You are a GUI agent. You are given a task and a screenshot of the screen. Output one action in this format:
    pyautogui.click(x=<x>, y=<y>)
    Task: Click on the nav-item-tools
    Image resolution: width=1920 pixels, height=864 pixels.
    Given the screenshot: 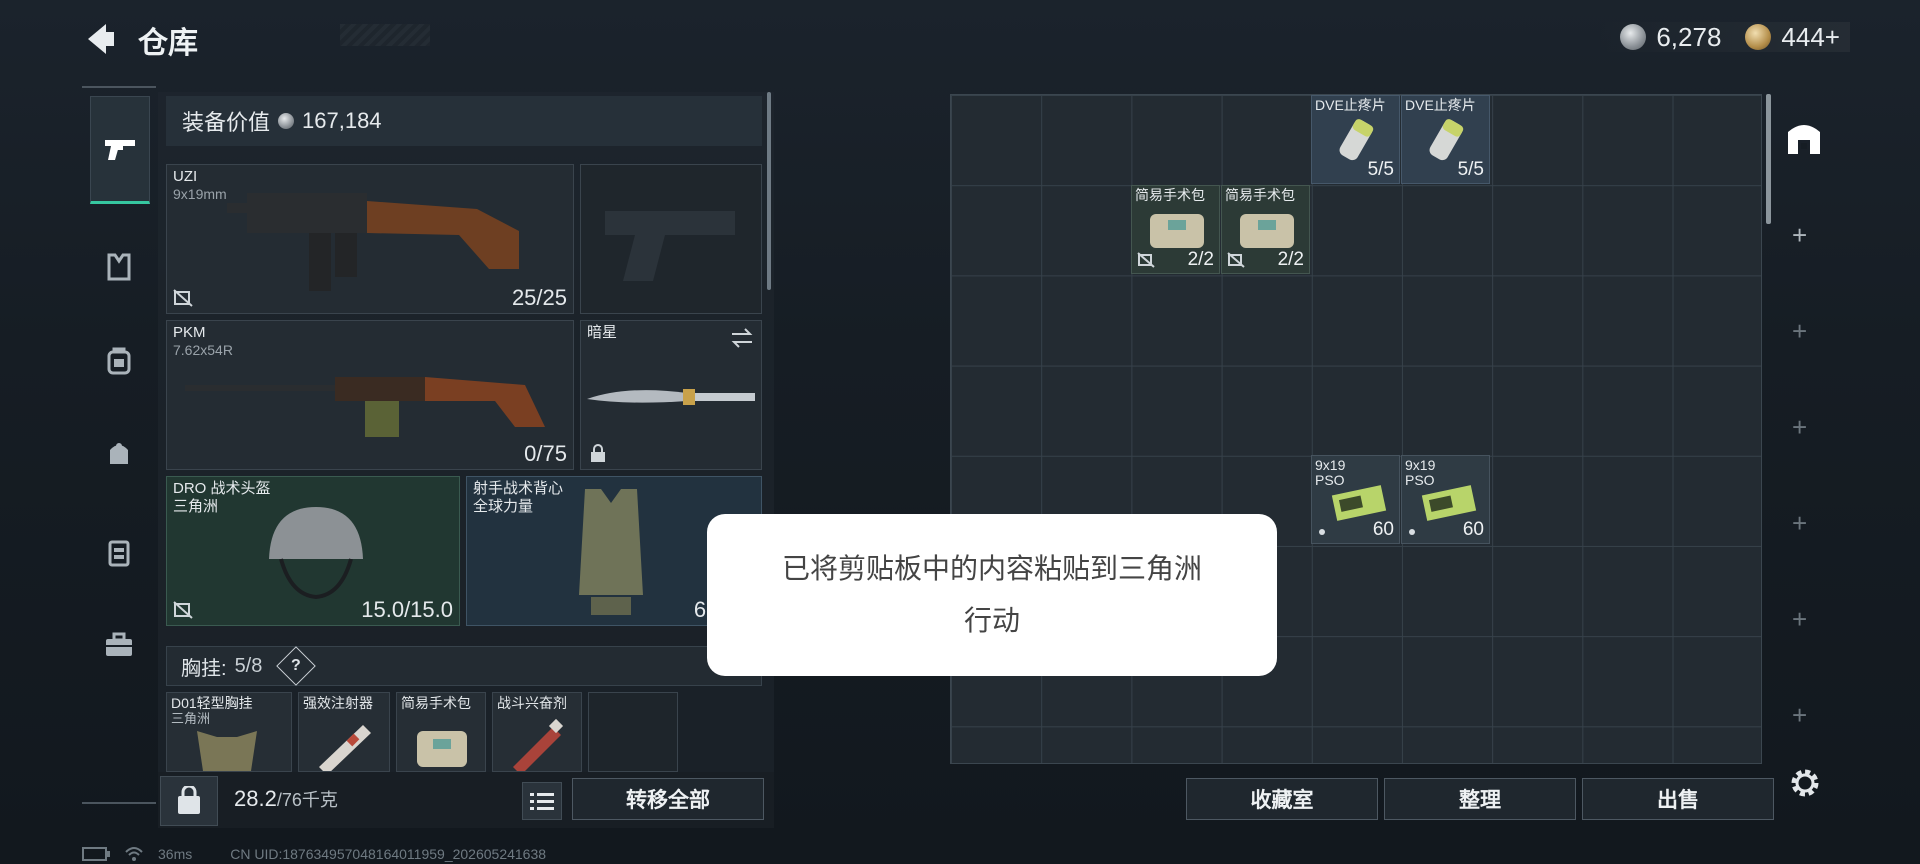 What is the action you would take?
    pyautogui.click(x=119, y=645)
    